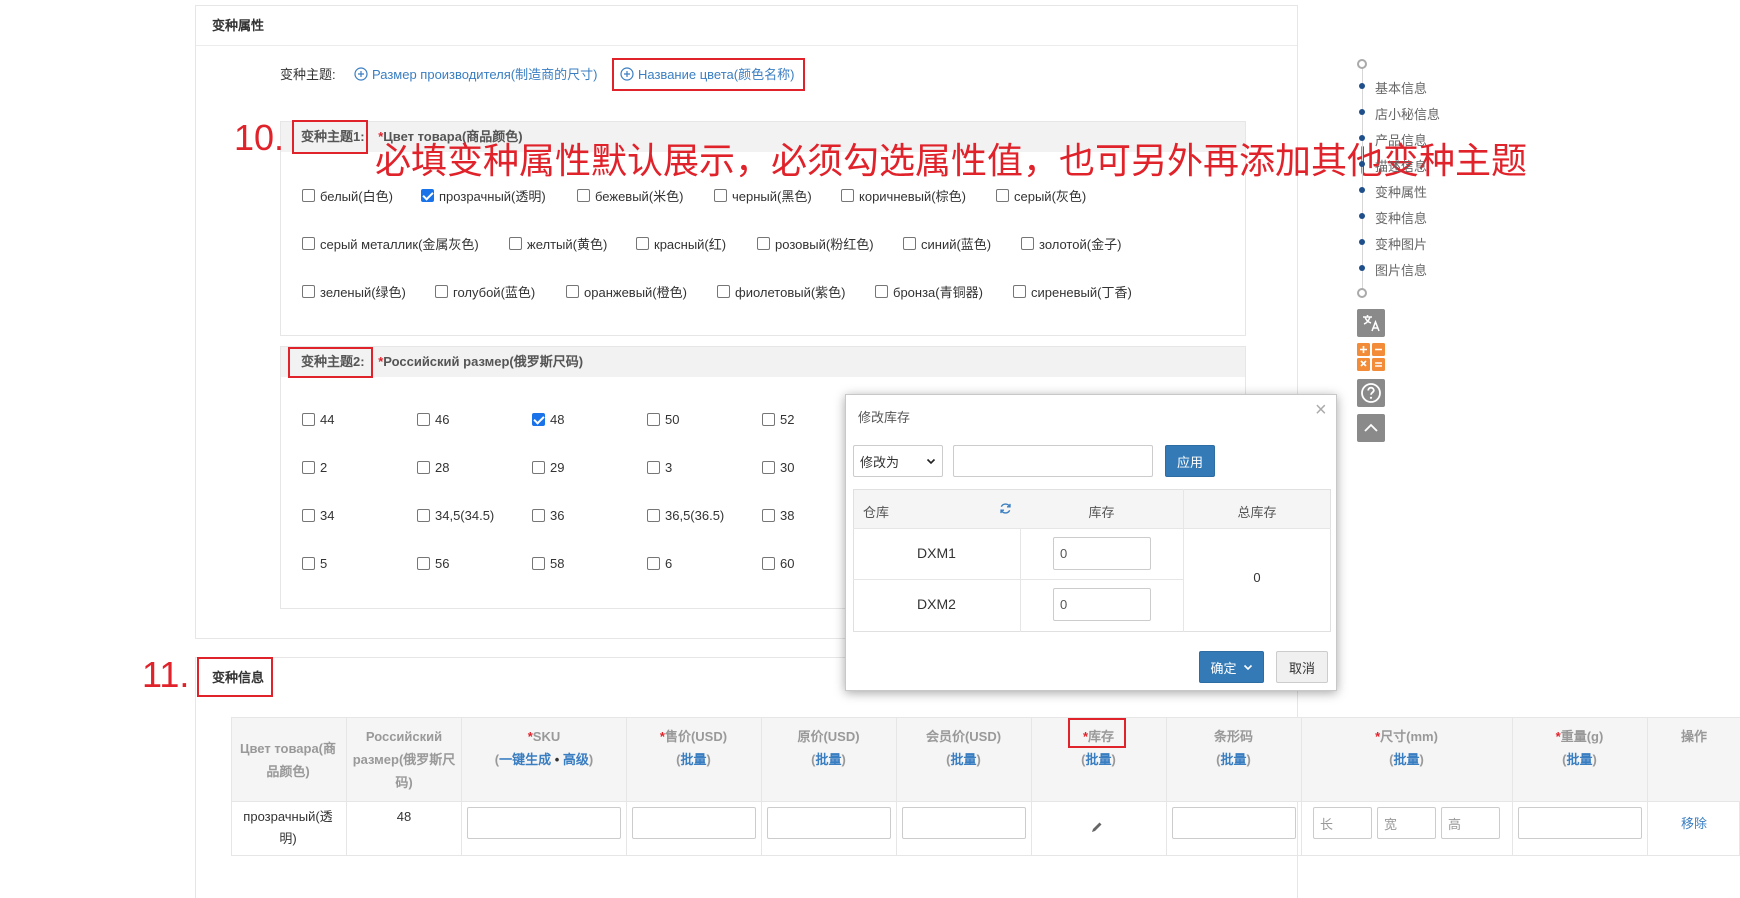  Describe the element at coordinates (685, 515) in the screenshot. I see `size-option: 36,5(36.5)` at that location.